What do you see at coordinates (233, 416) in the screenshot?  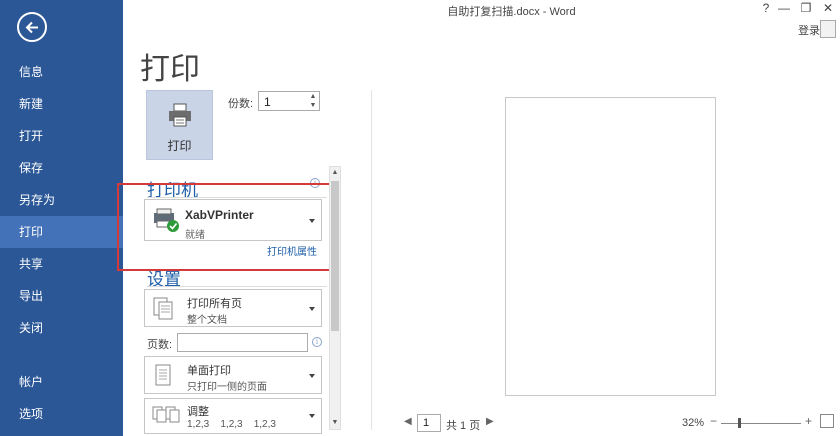 I see `collate-dropdown: 调整 1,2,3 1,2,3 1,2,3` at bounding box center [233, 416].